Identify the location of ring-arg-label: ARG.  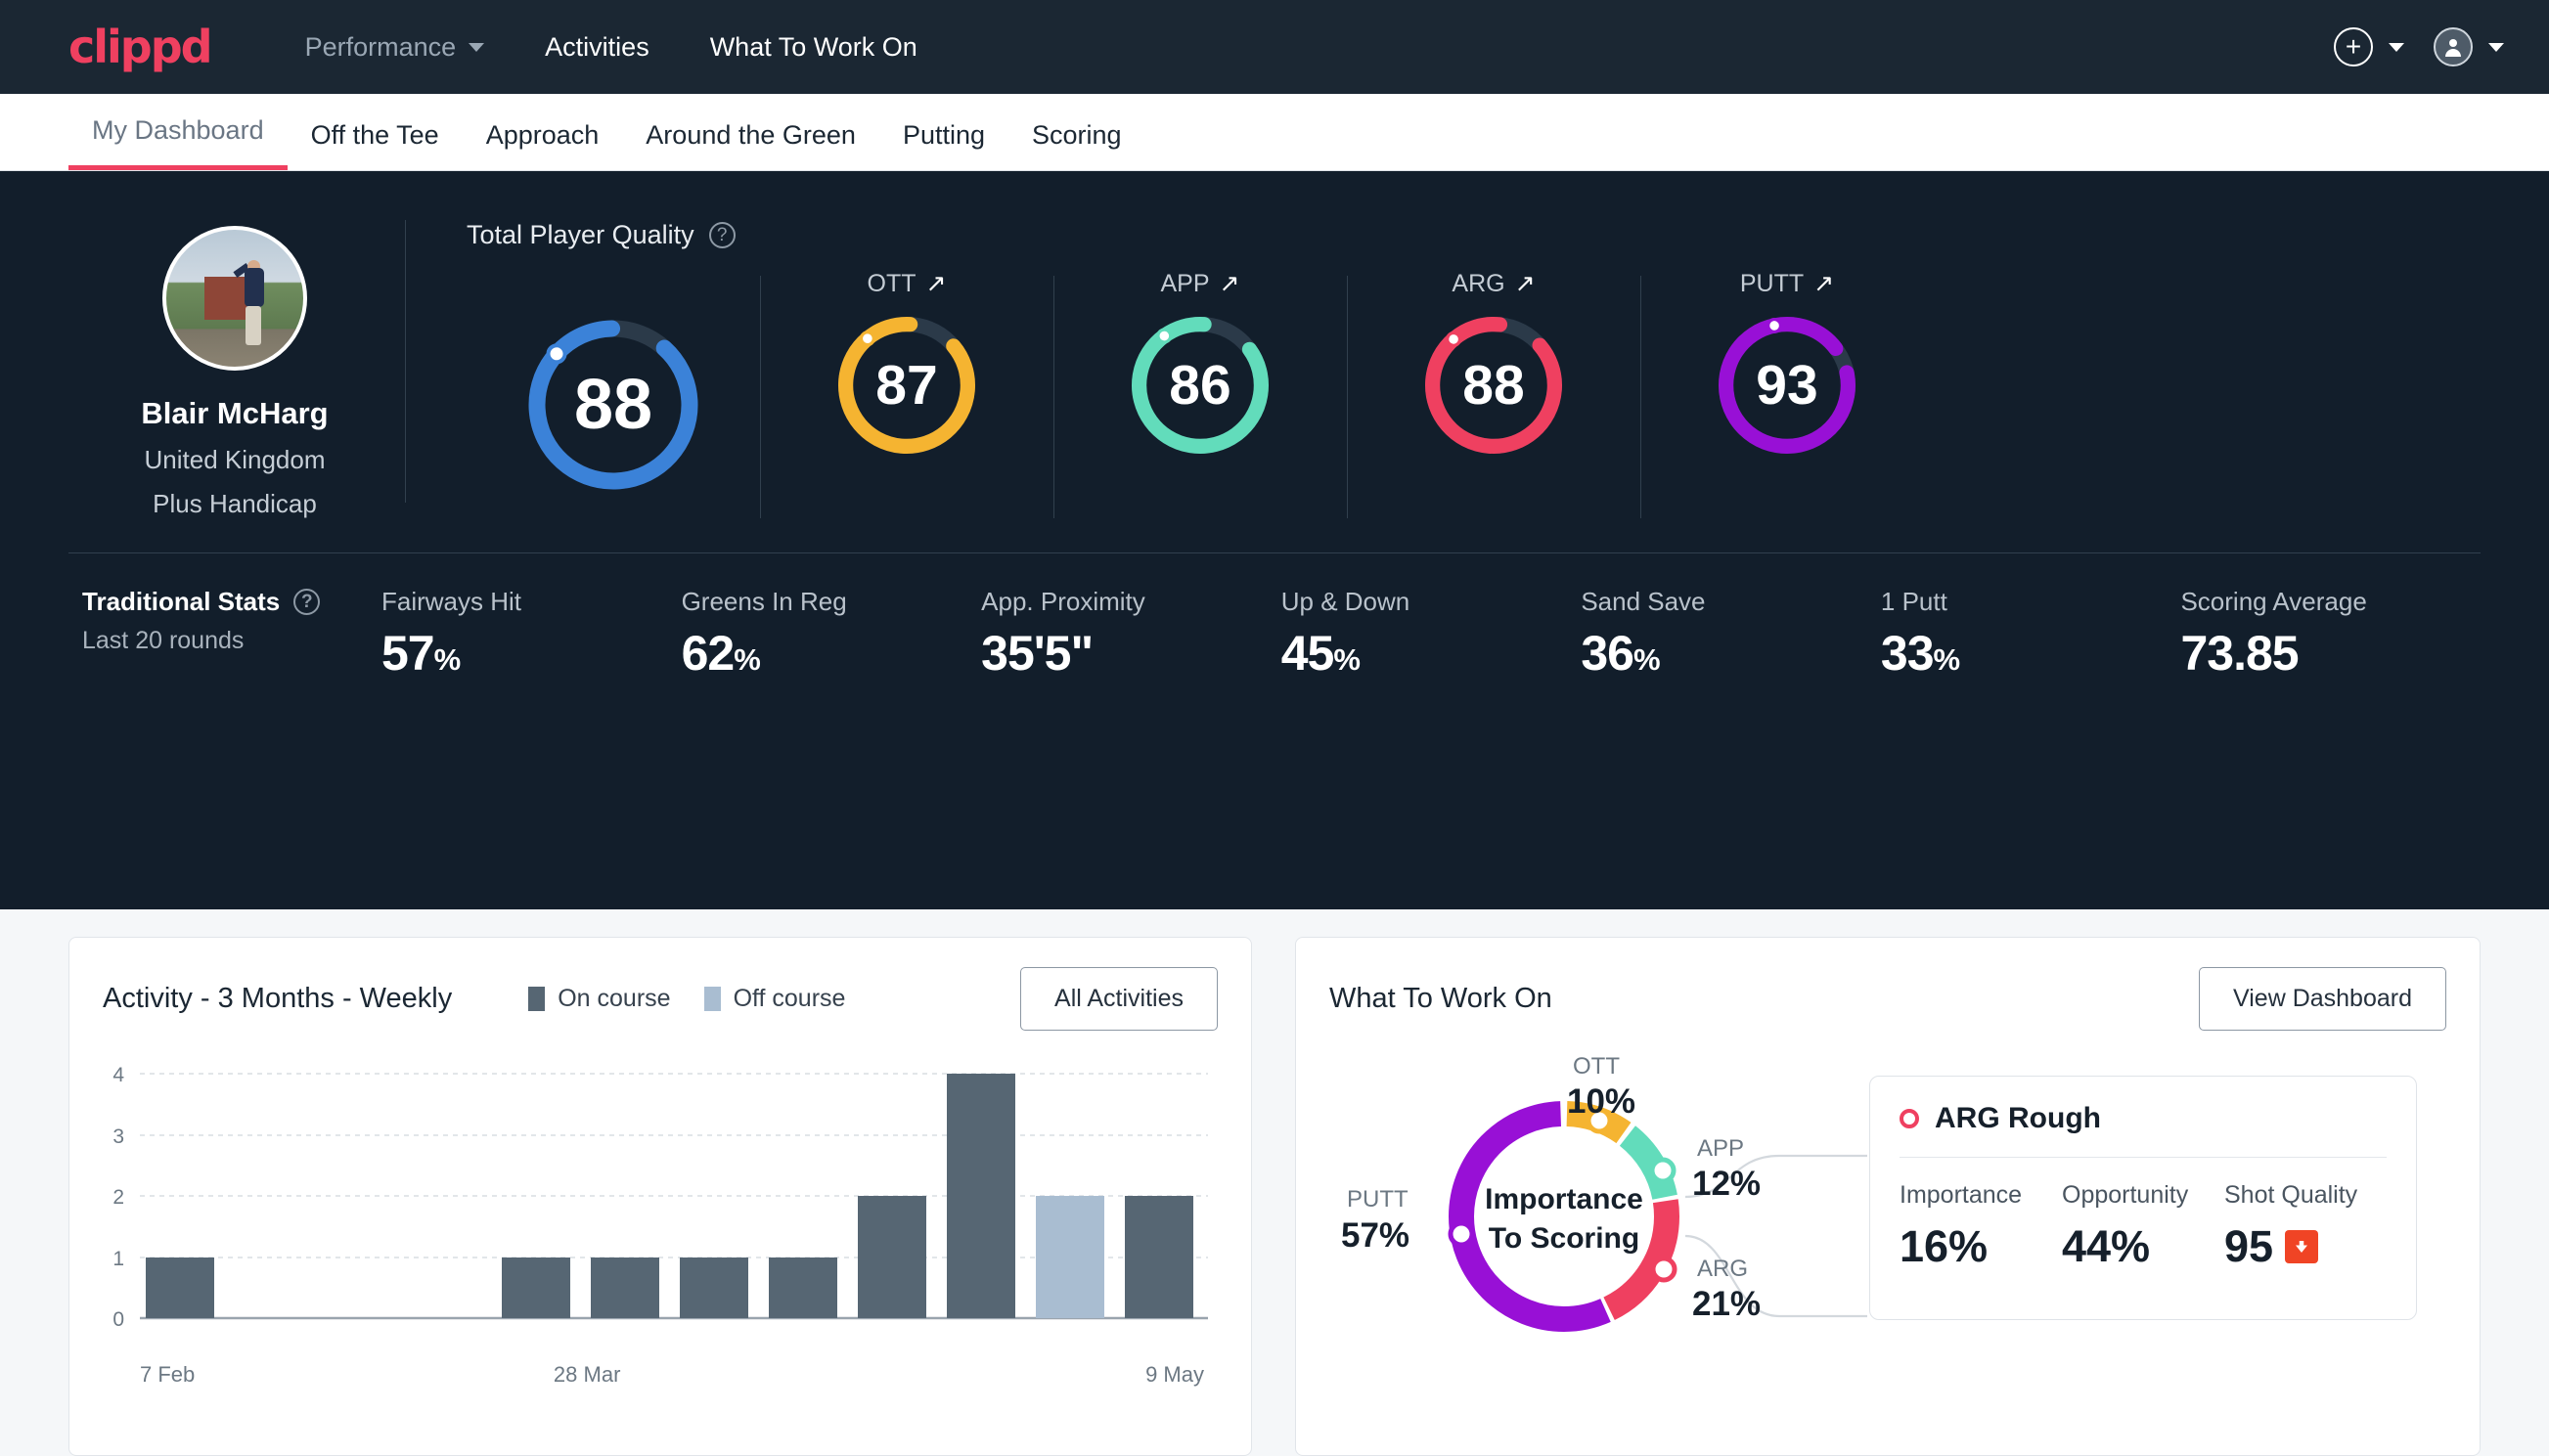
(1479, 283).